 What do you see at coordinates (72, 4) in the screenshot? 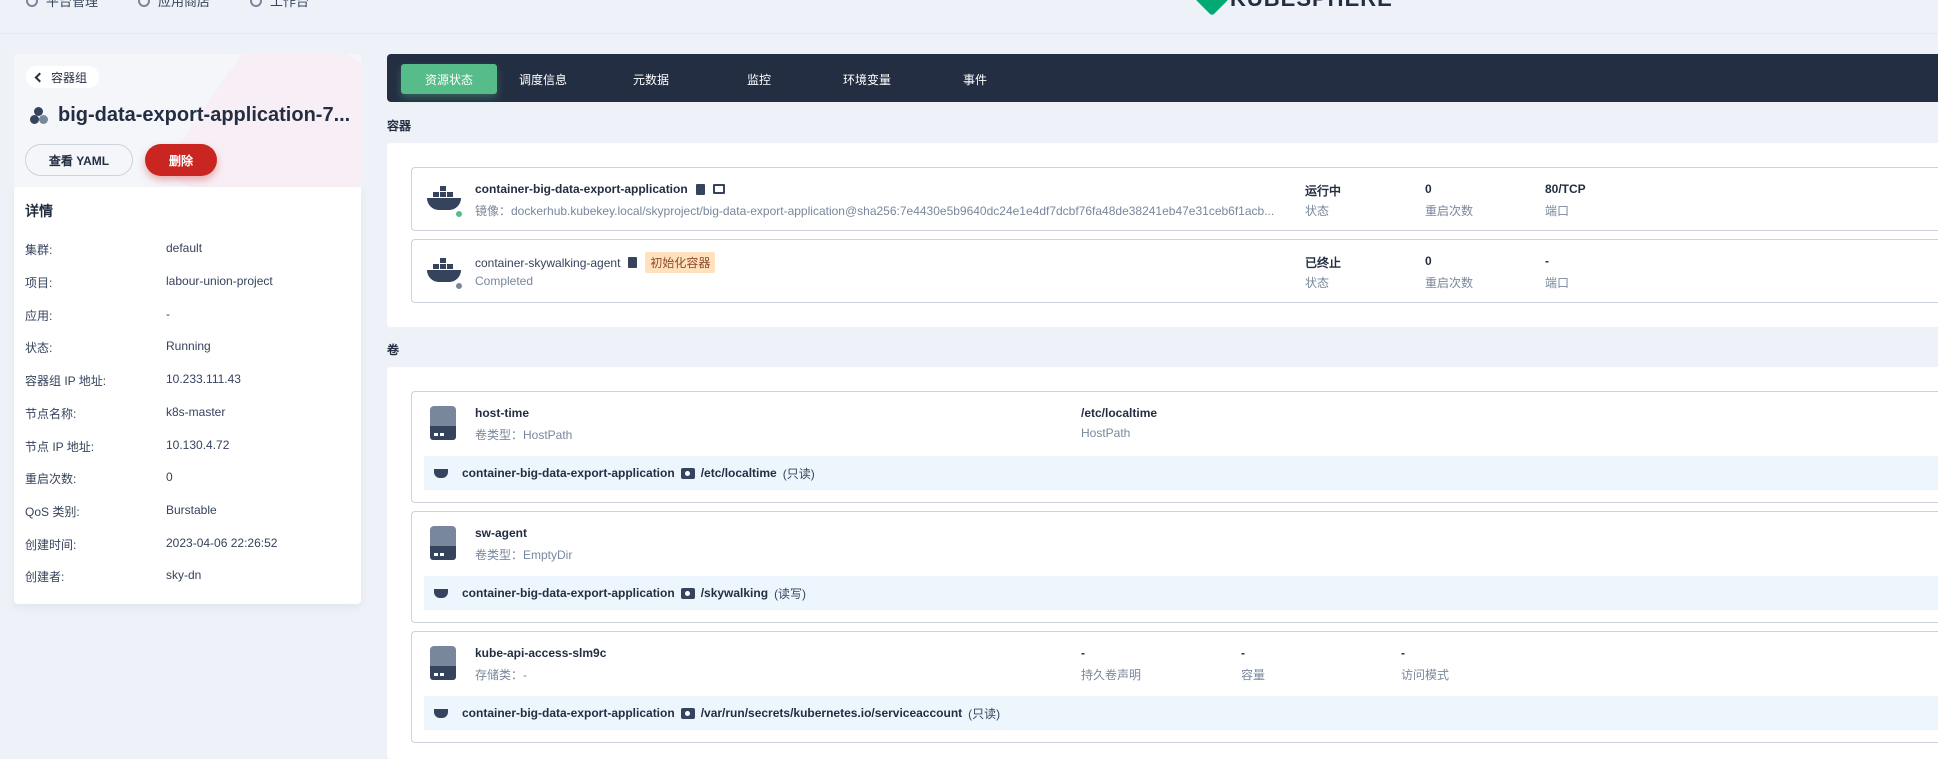
I see `nav-label: 平台管理` at bounding box center [72, 4].